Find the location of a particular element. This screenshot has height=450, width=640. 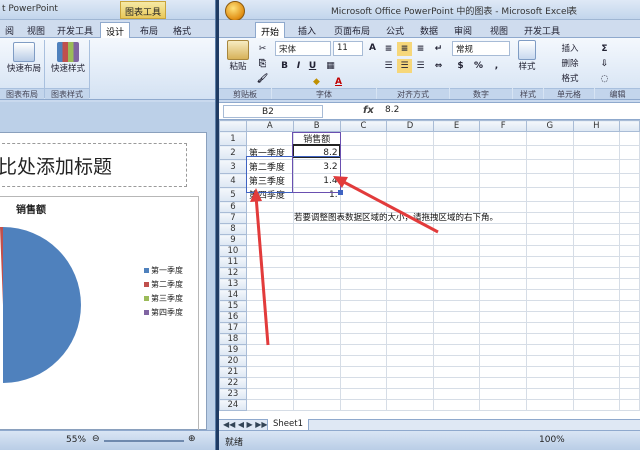

tab-insert: 插入 is located at coordinates (307, 30).